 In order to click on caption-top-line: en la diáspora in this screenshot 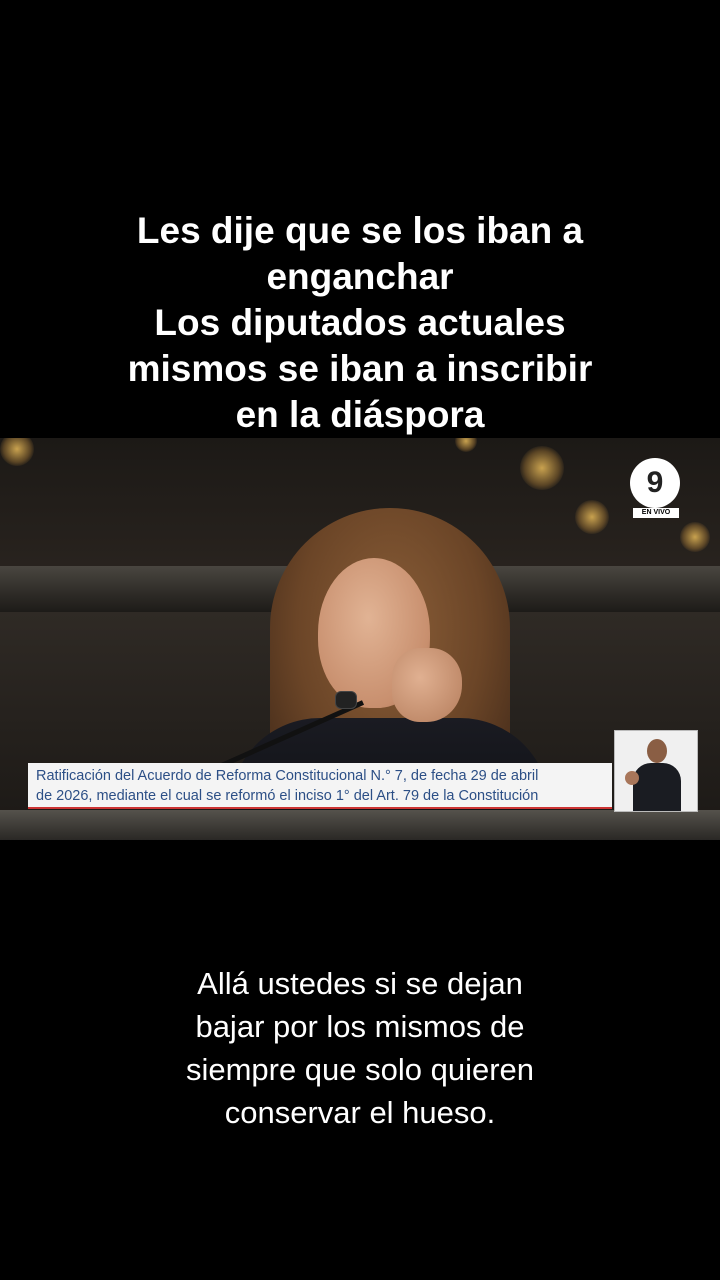, I will do `click(360, 414)`.